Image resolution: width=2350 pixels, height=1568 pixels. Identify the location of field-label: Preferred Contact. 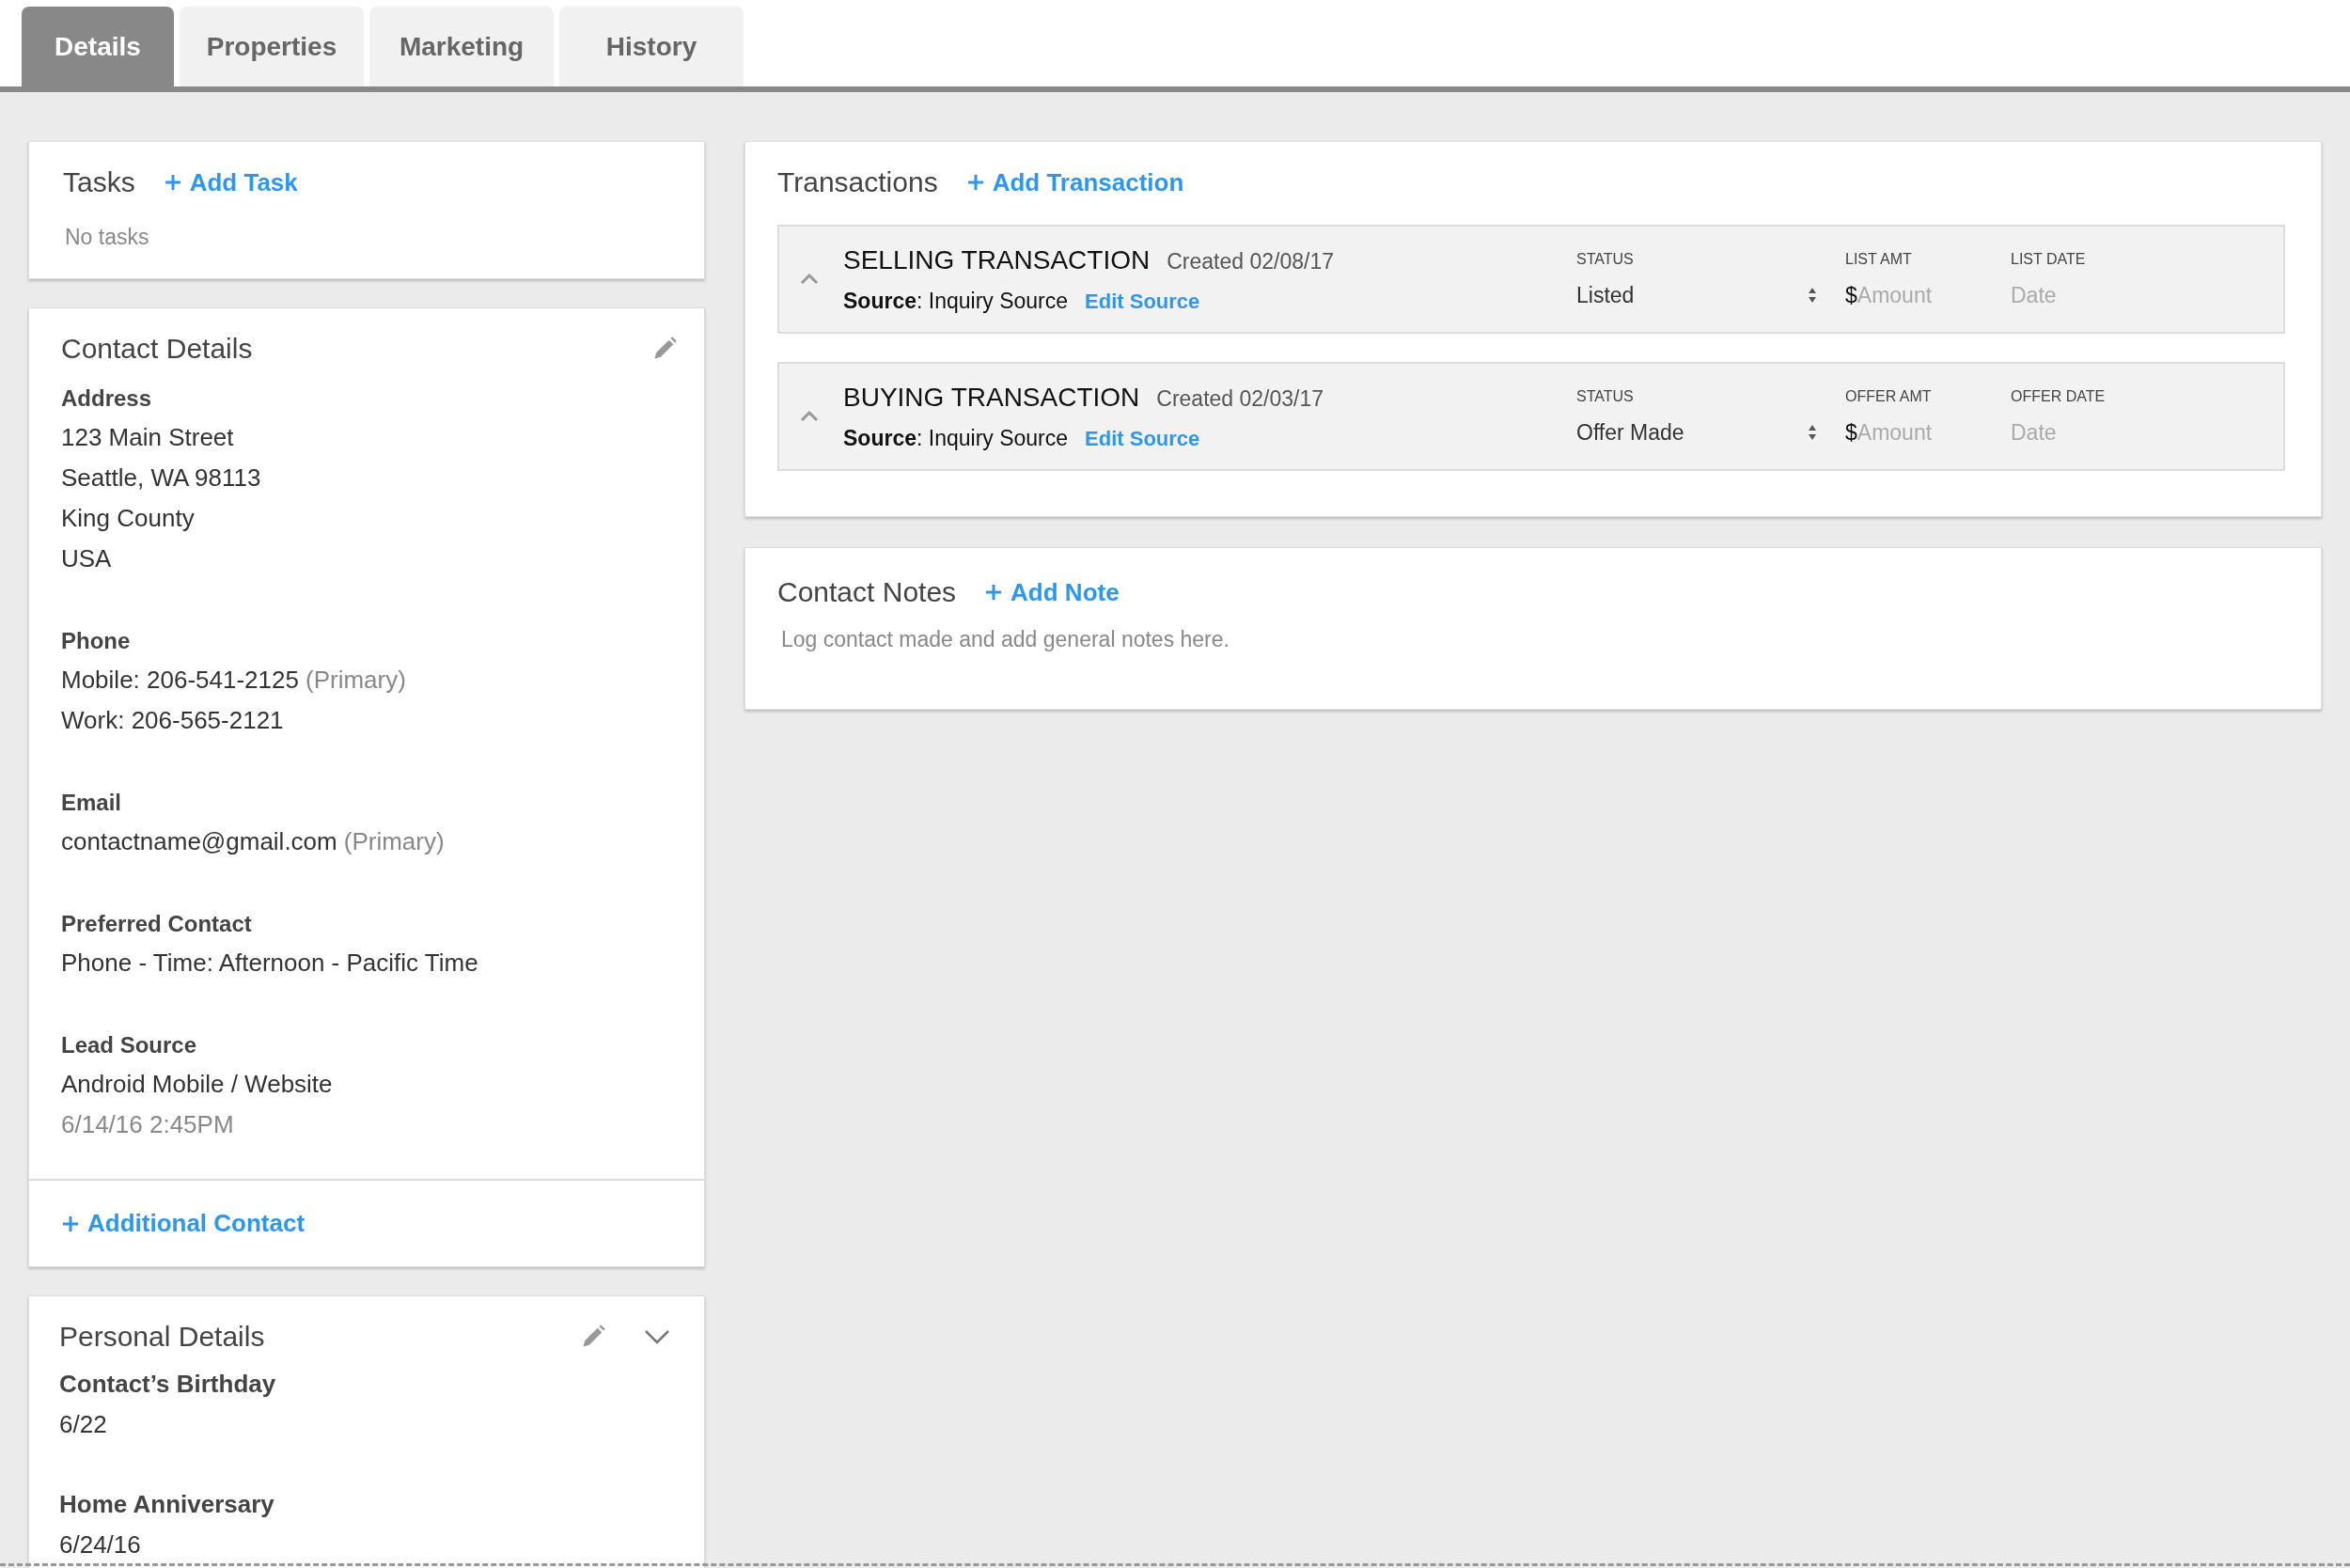
(157, 924).